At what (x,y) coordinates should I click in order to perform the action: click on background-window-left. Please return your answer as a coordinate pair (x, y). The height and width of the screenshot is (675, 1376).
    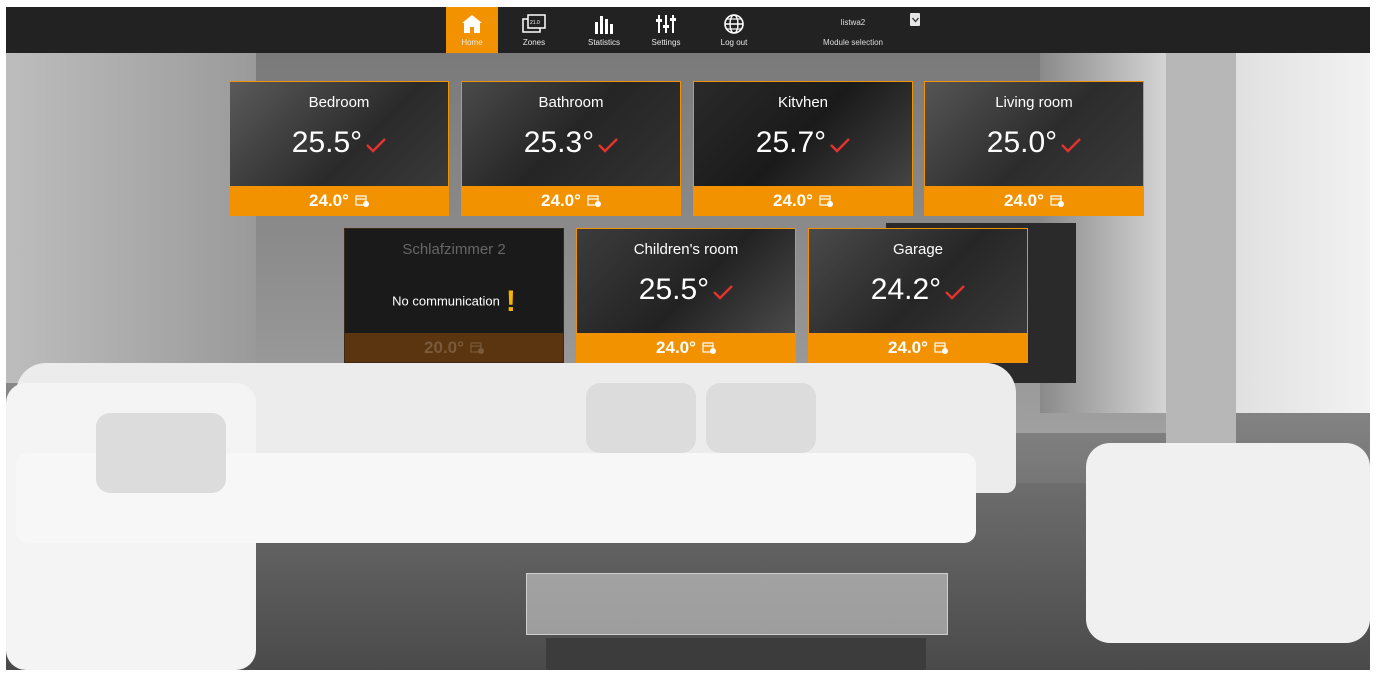
    Looking at the image, I should click on (131, 218).